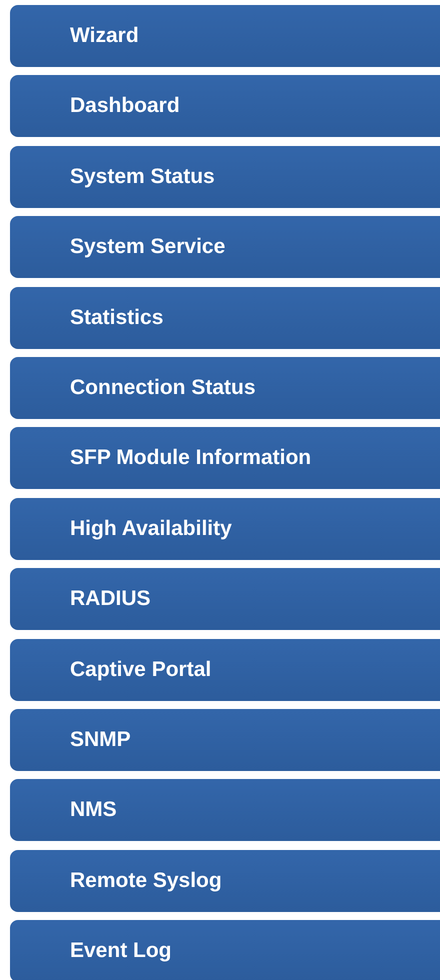 This screenshot has width=440, height=980. Describe the element at coordinates (225, 106) in the screenshot. I see `menu-item: Dashboard` at that location.